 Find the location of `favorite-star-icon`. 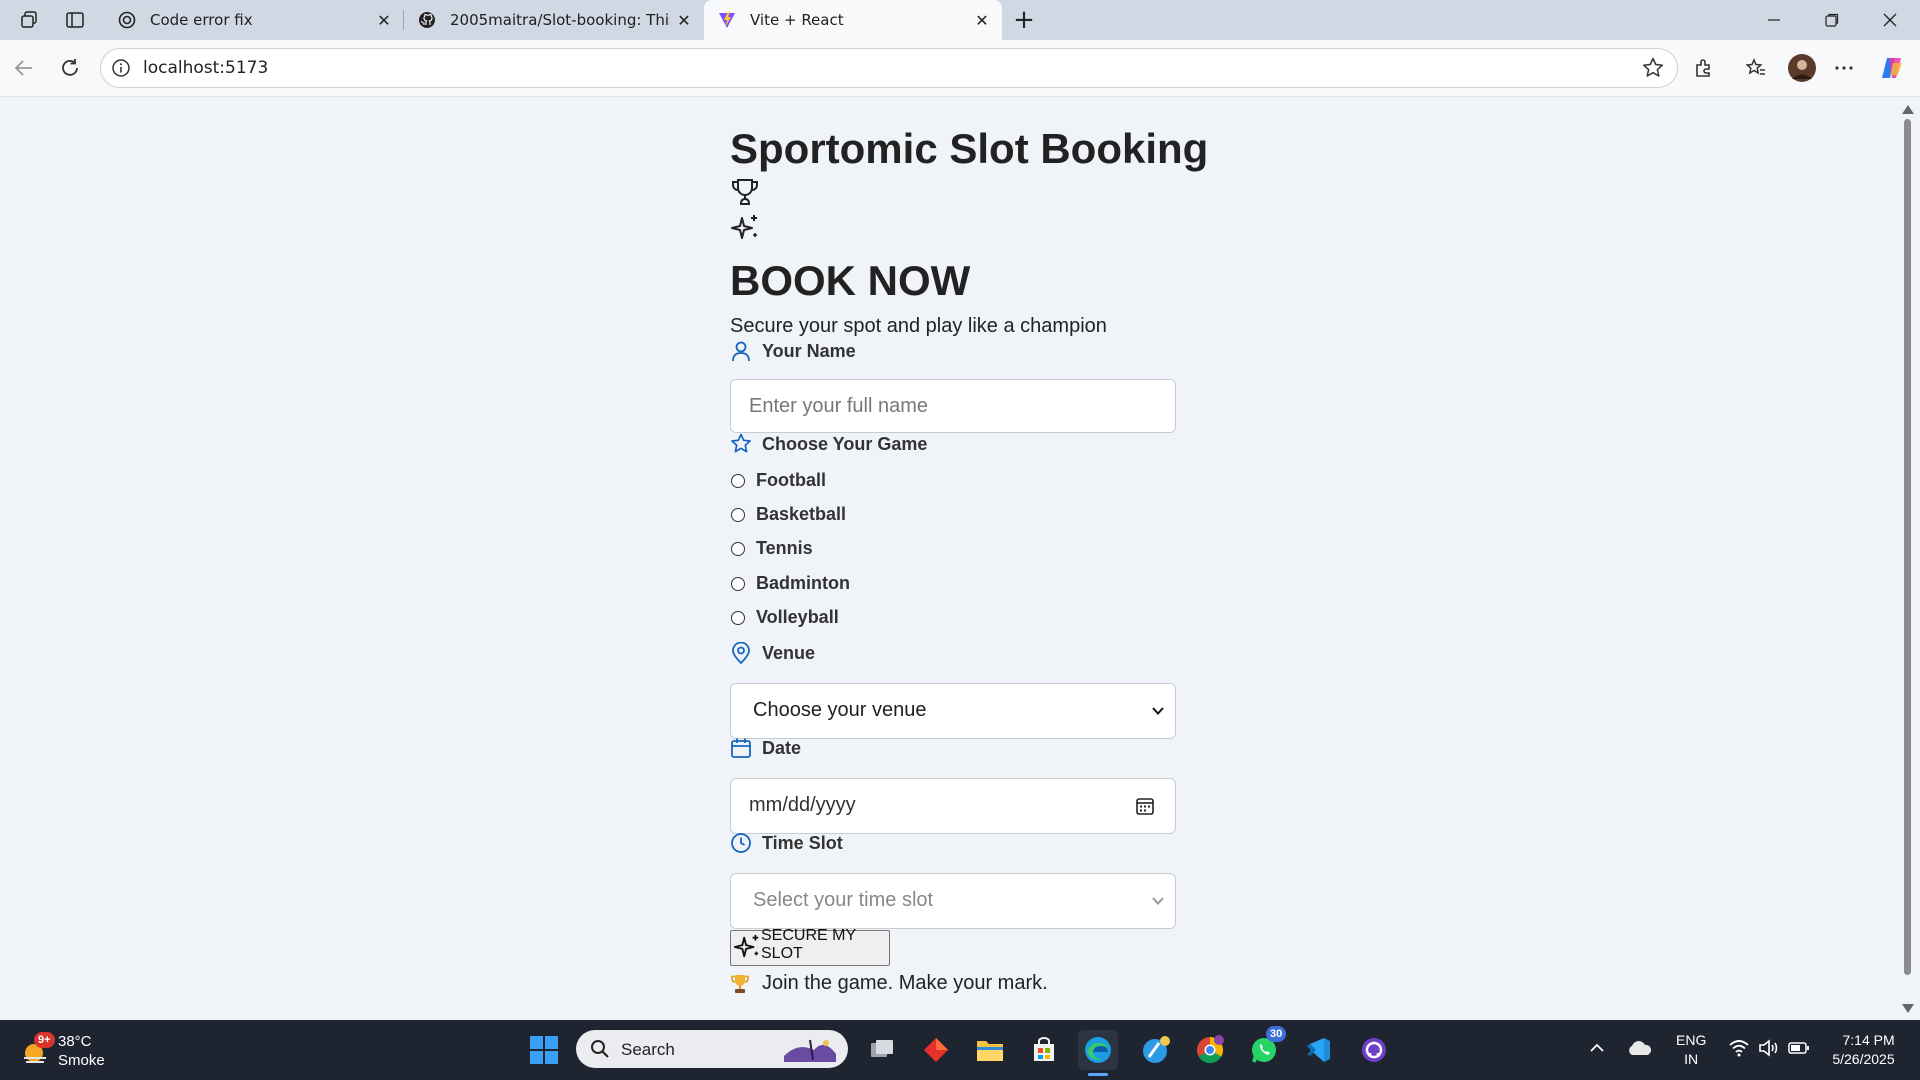

favorite-star-icon is located at coordinates (1653, 68).